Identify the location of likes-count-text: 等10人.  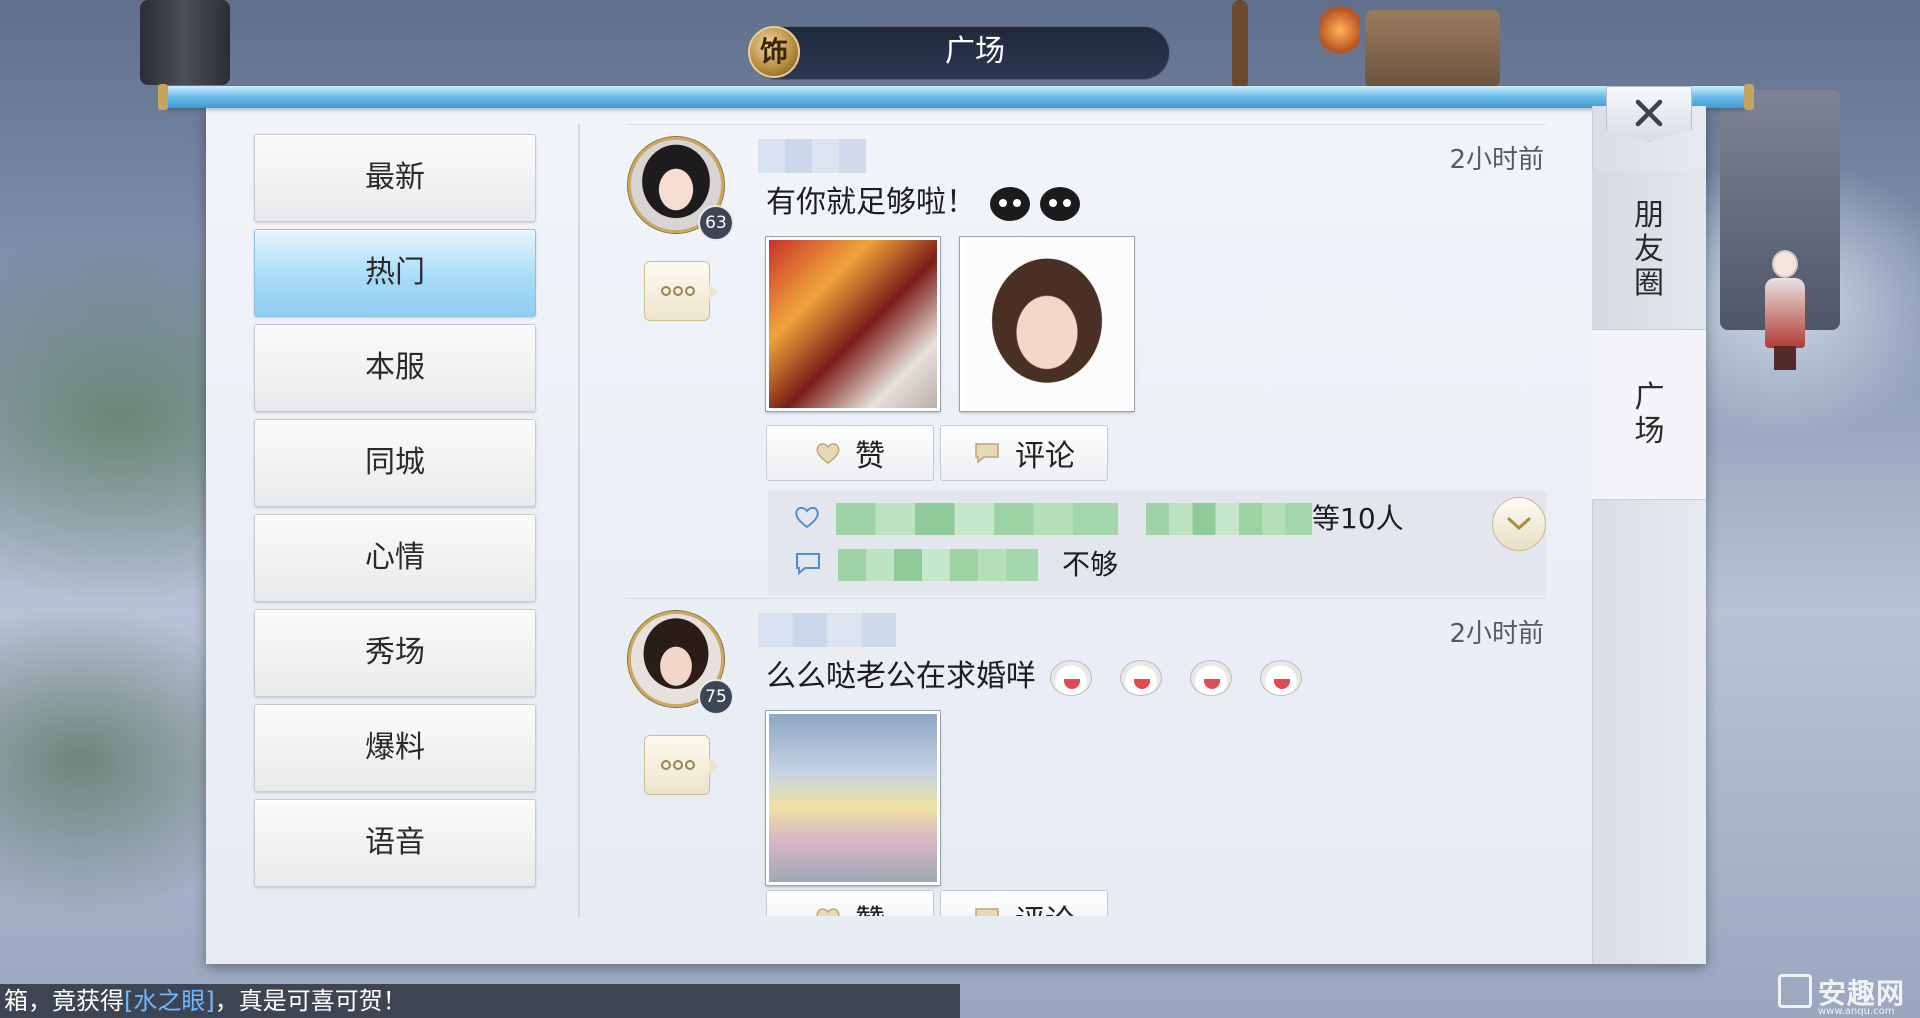
(1358, 518).